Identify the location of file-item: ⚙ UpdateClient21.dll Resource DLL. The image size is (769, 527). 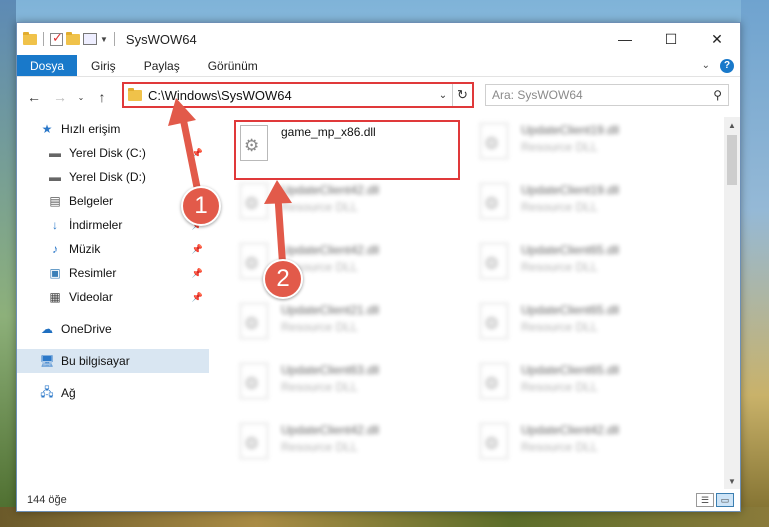
(345, 327).